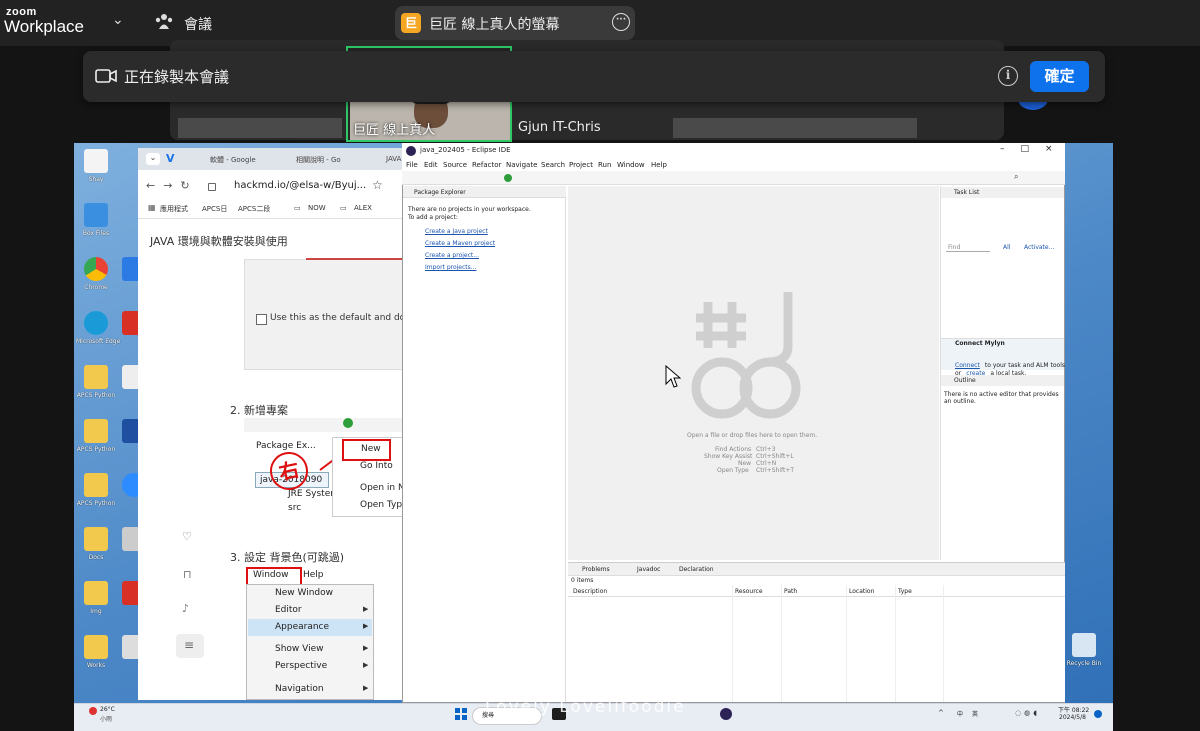 This screenshot has width=1200, height=731. I want to click on watermark-text: Lovely Lovelifoodie, so click(585, 707).